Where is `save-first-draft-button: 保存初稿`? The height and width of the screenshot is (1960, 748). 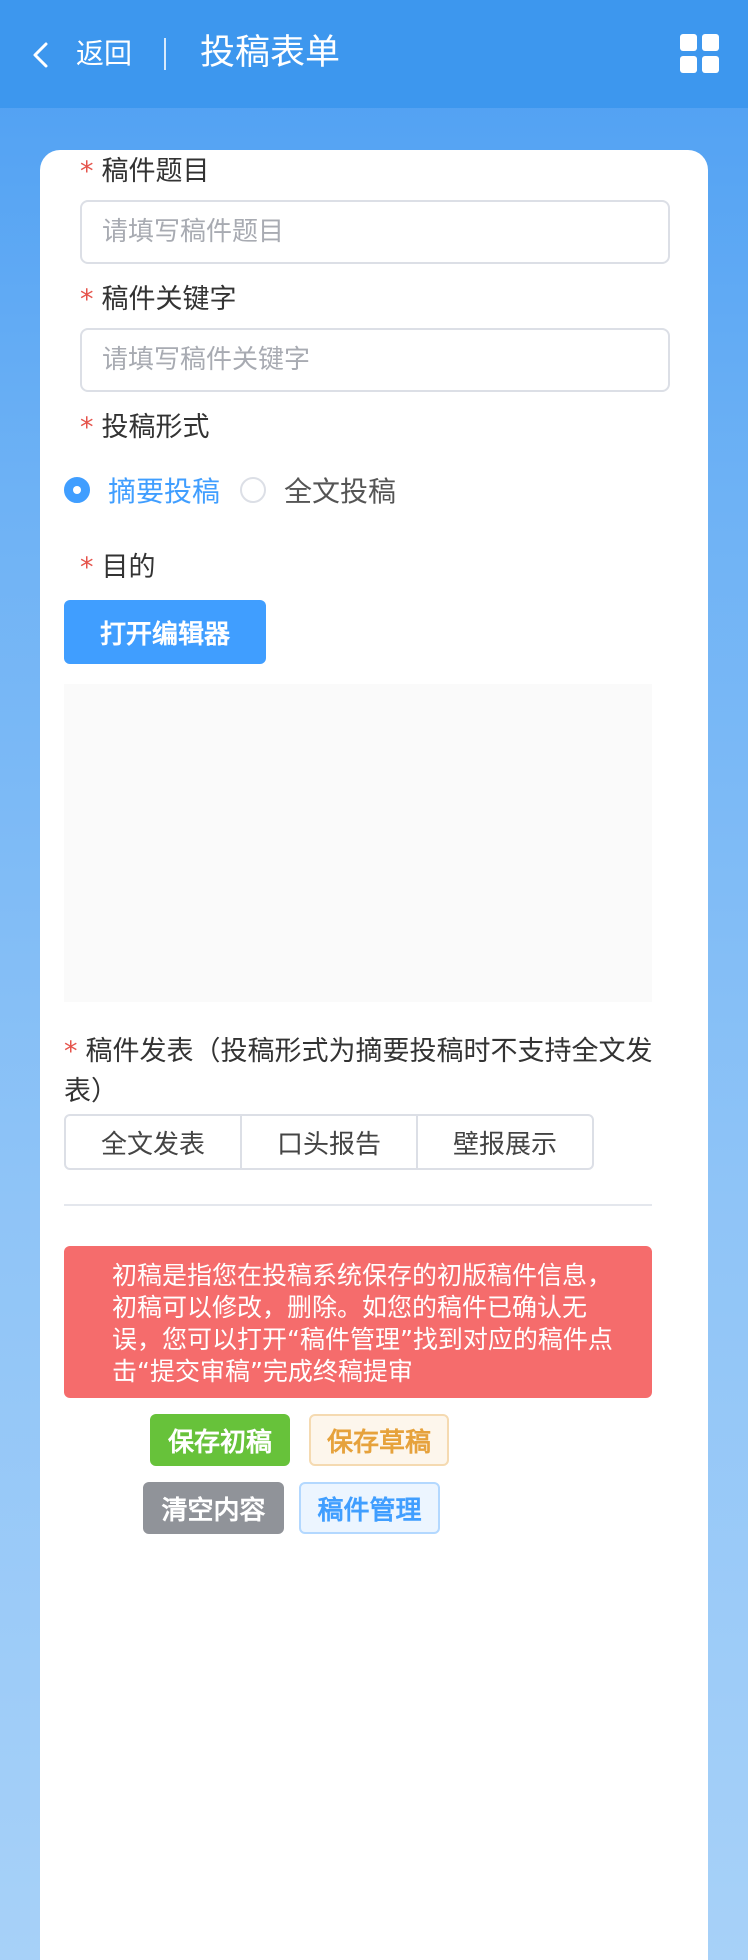
save-first-draft-button: 保存初稿 is located at coordinates (220, 1440).